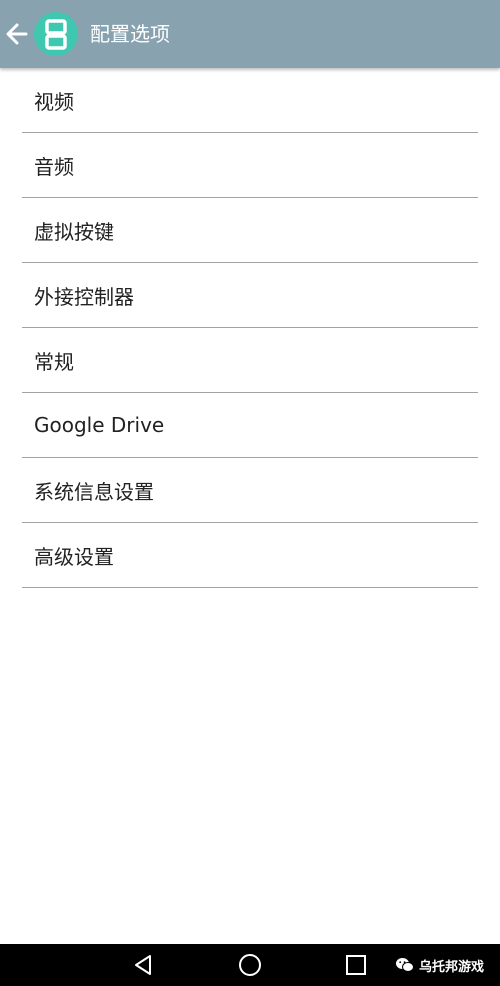 The width and height of the screenshot is (500, 986). I want to click on nav-home-button, so click(250, 965).